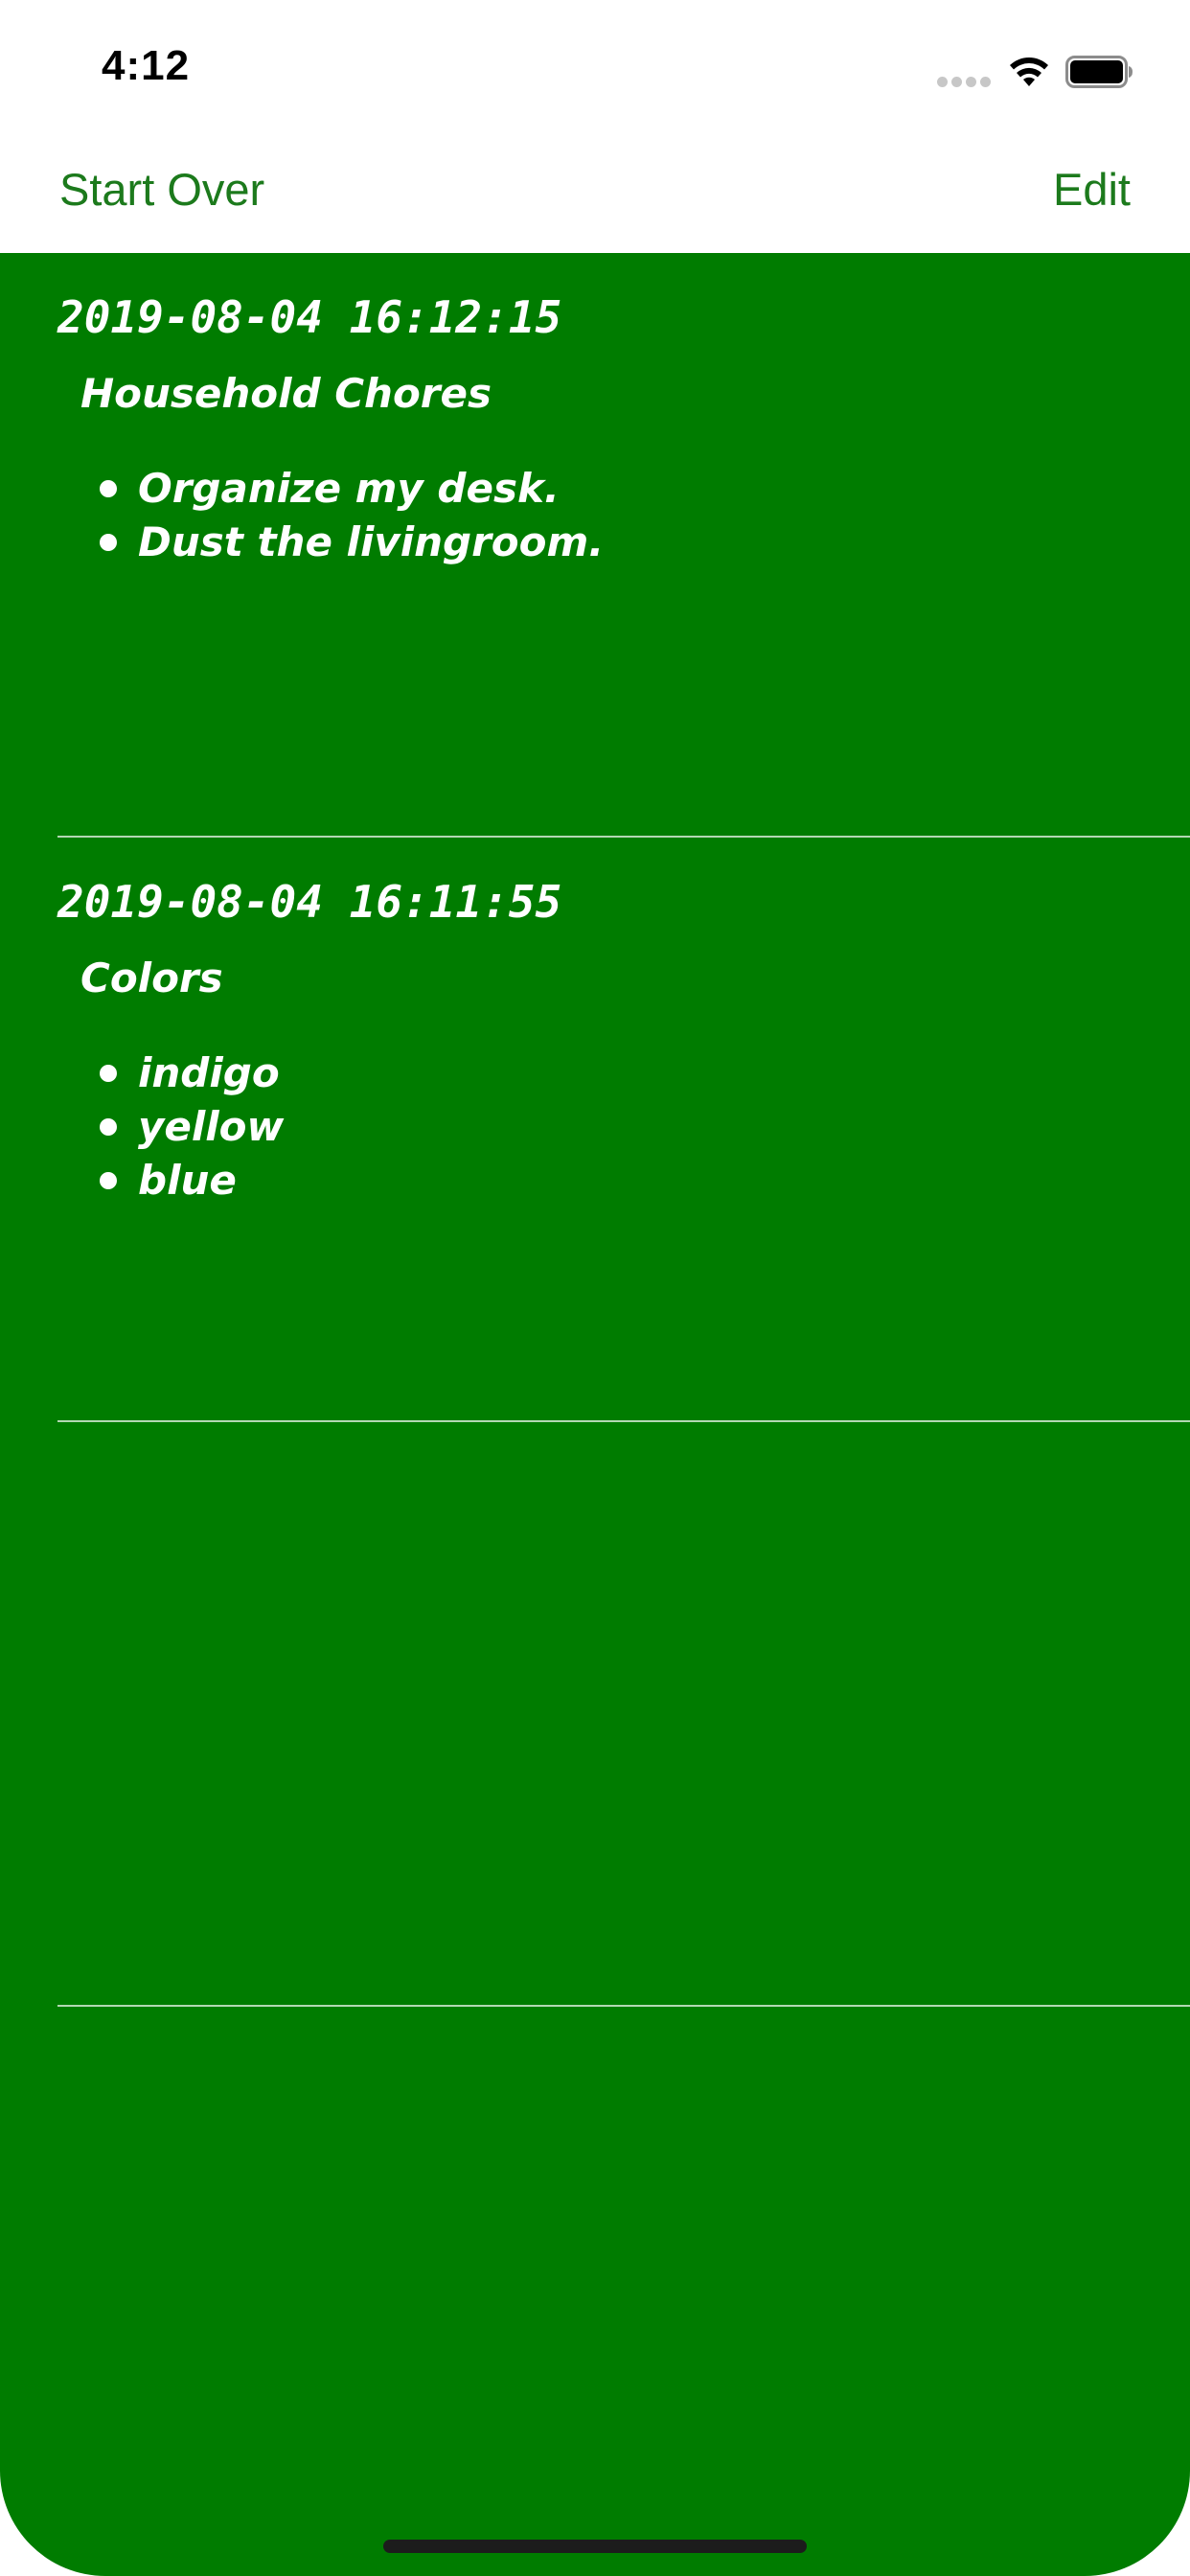  I want to click on home-indicator, so click(595, 2546).